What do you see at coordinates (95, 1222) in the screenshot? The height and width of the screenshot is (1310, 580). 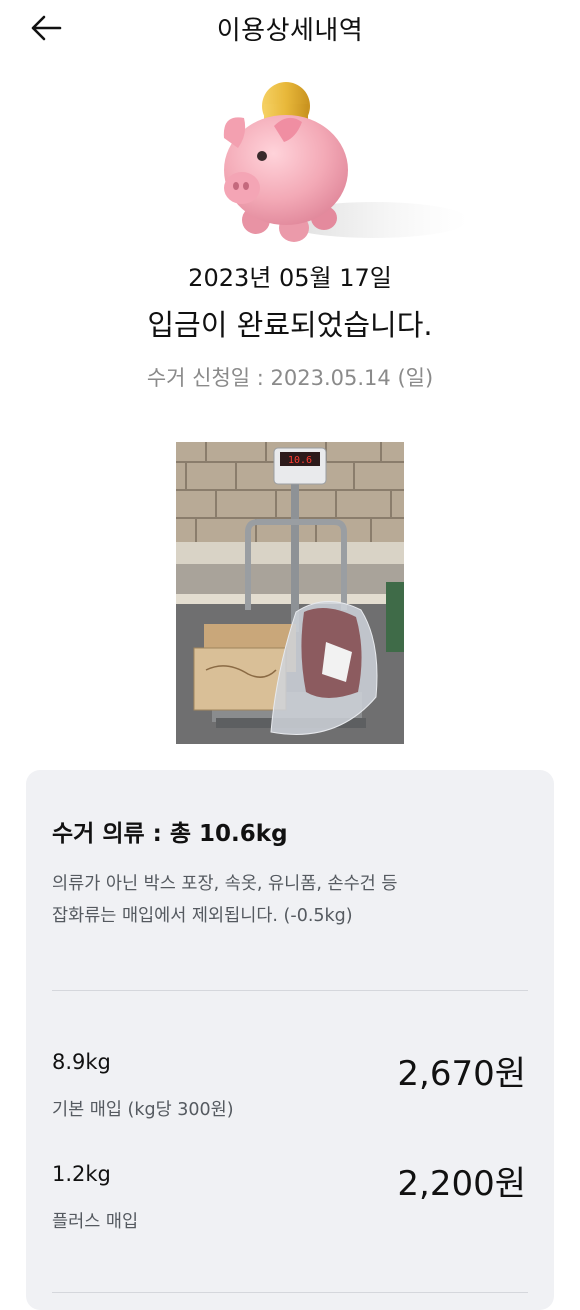 I see `plus-purchase-label: 플러스 매입` at bounding box center [95, 1222].